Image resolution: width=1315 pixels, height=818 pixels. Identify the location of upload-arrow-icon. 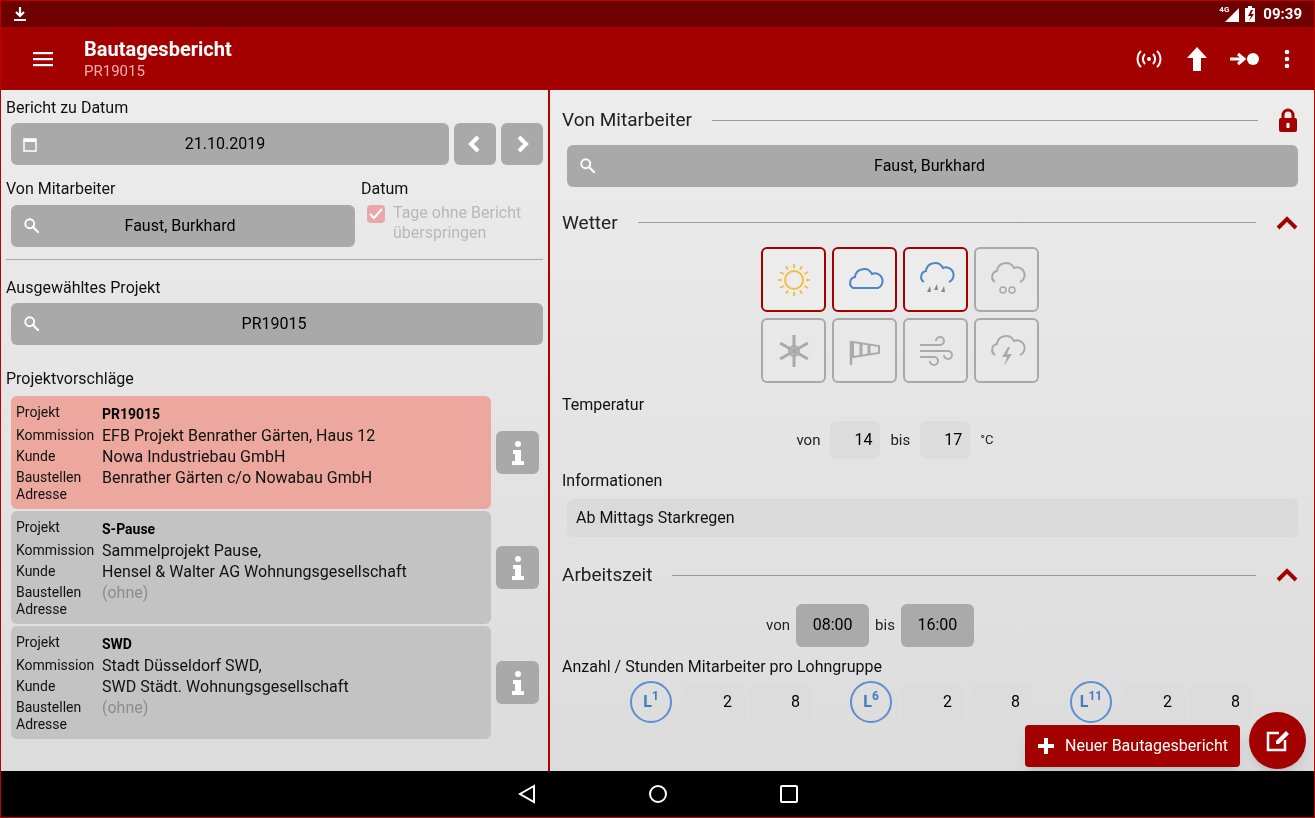
(1197, 58).